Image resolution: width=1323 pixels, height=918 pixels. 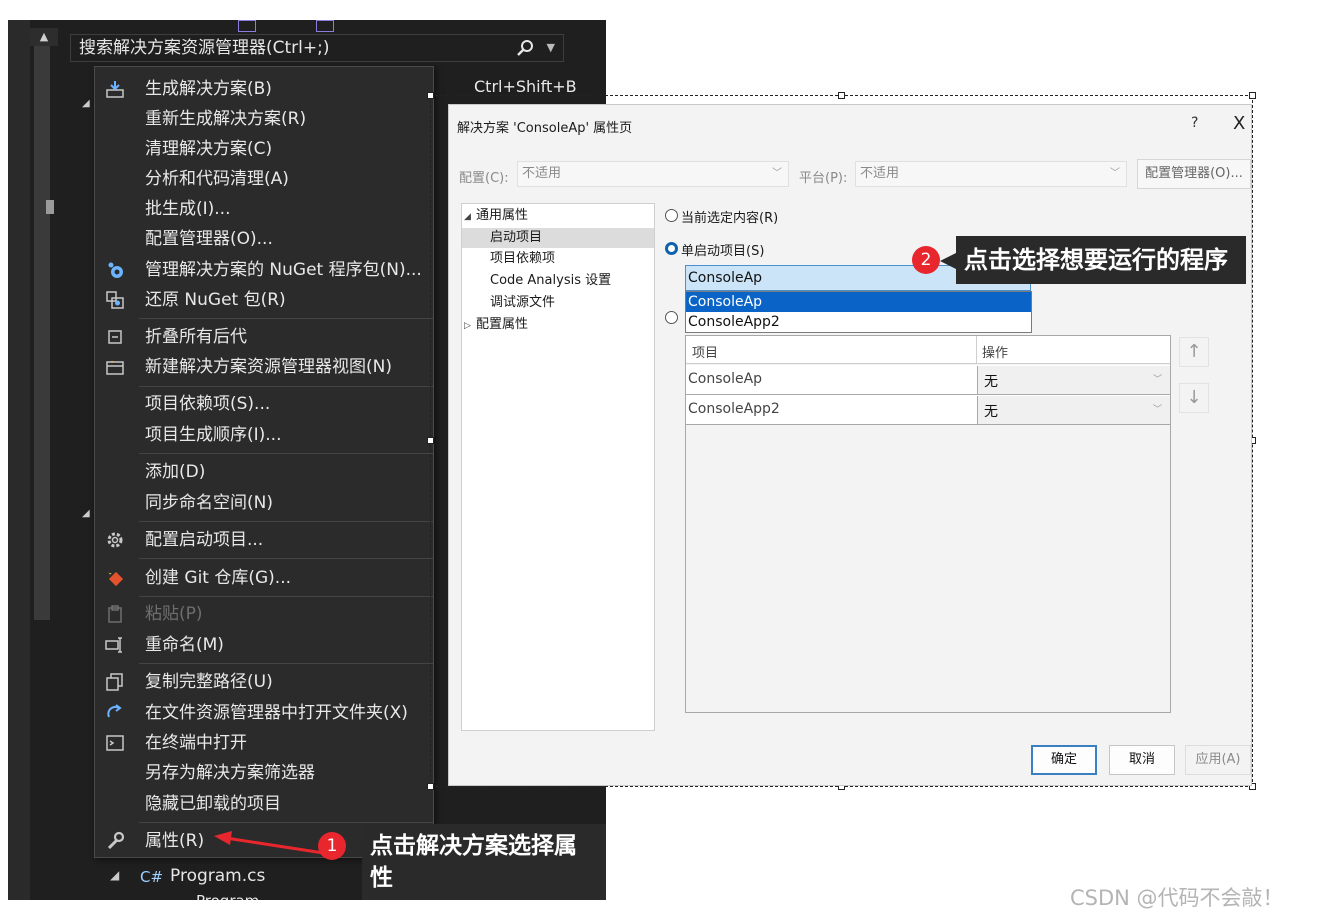 What do you see at coordinates (264, 645) in the screenshot?
I see `menu-item-rename: 重命名(M)` at bounding box center [264, 645].